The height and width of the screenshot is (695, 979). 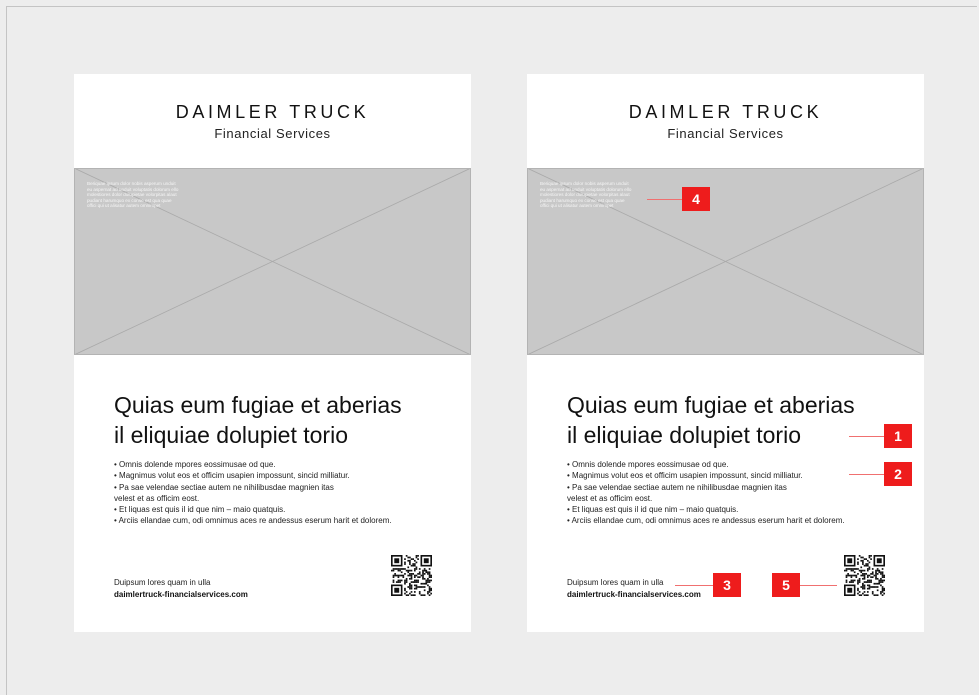 I want to click on annotation-marker-5: 5, so click(x=786, y=585).